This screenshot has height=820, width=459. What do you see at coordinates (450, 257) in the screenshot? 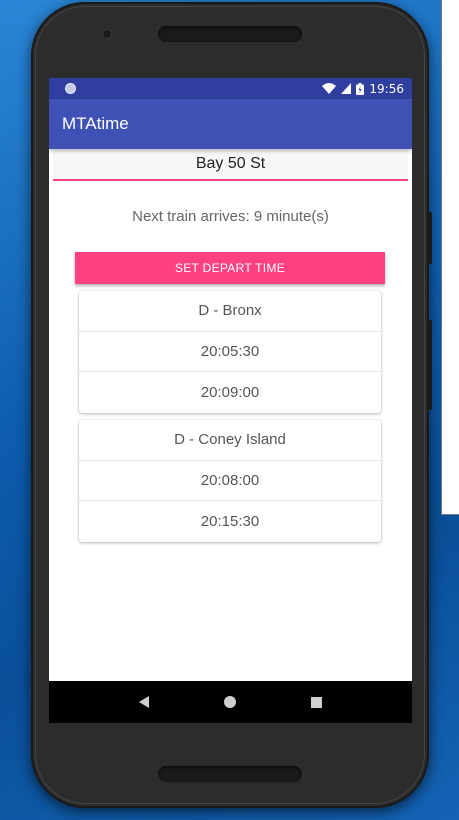
I see `background-window` at bounding box center [450, 257].